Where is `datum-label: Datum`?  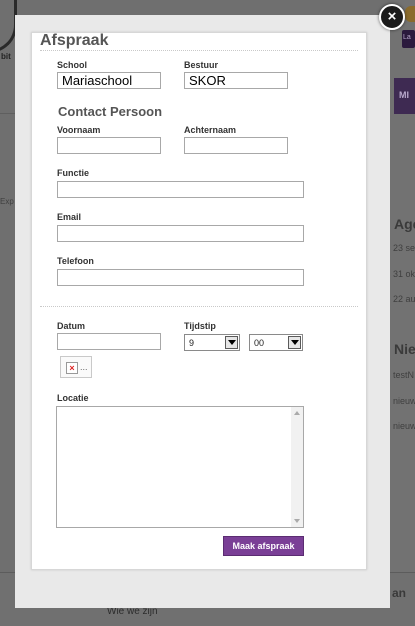 datum-label: Datum is located at coordinates (71, 326).